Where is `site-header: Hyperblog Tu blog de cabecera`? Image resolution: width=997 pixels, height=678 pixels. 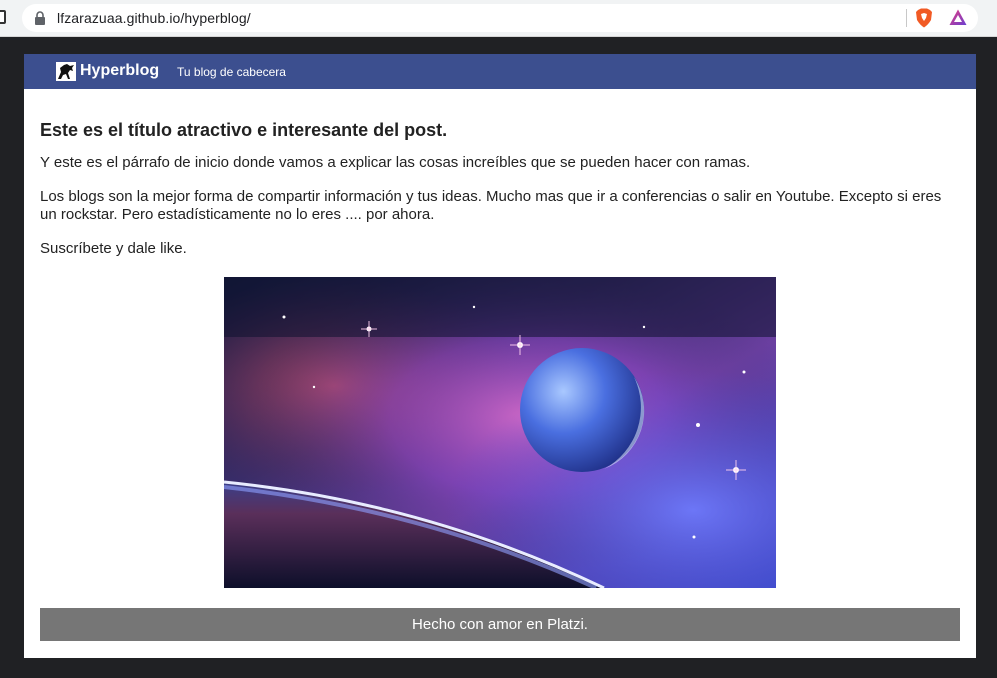
site-header: Hyperblog Tu blog de cabecera is located at coordinates (500, 71).